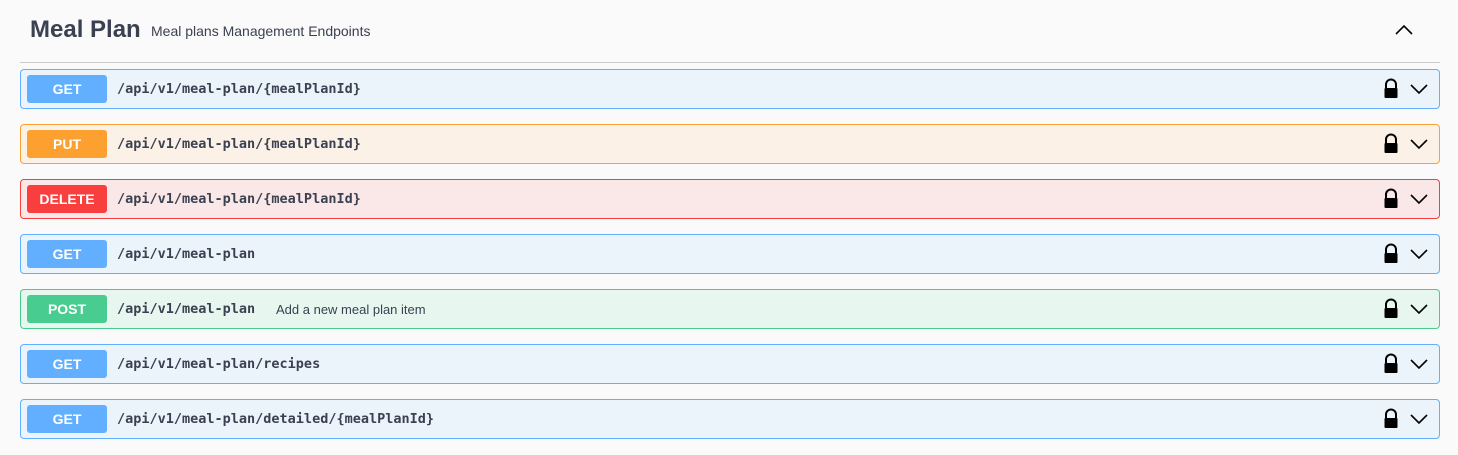 Image resolution: width=1458 pixels, height=455 pixels. I want to click on method-badge: DELETE, so click(67, 199).